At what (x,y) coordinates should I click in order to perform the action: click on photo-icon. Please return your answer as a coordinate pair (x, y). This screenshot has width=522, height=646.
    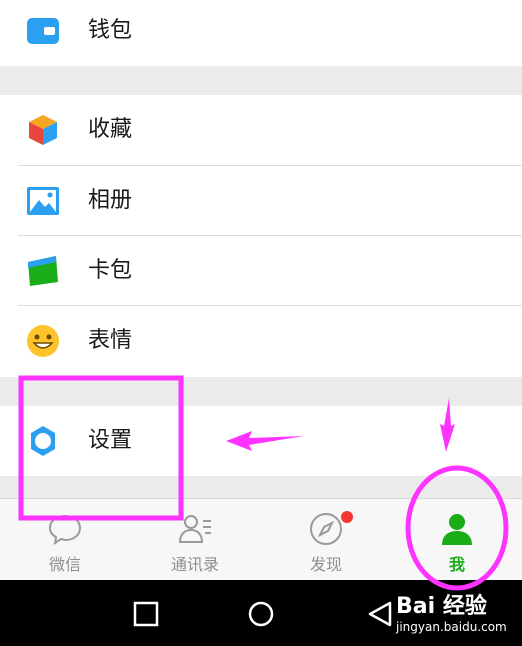
    Looking at the image, I should click on (43, 201).